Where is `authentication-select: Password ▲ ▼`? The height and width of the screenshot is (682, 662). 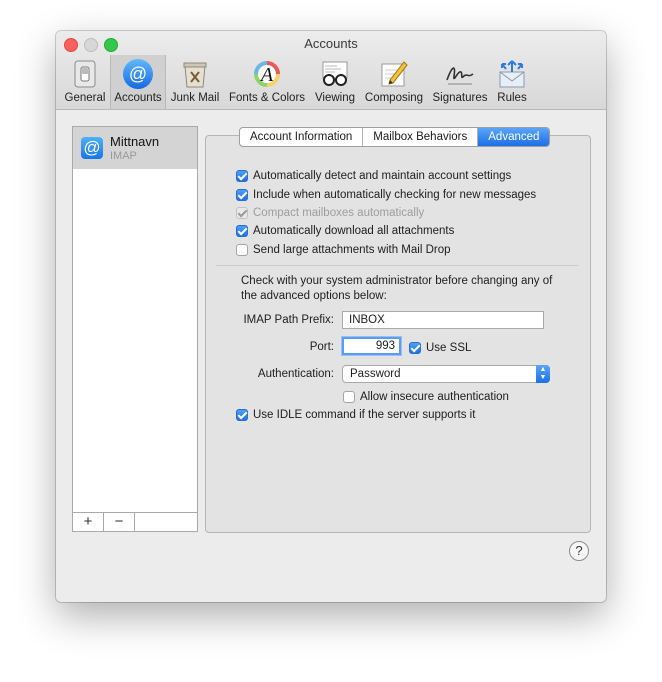
authentication-select: Password ▲ ▼ is located at coordinates (446, 374).